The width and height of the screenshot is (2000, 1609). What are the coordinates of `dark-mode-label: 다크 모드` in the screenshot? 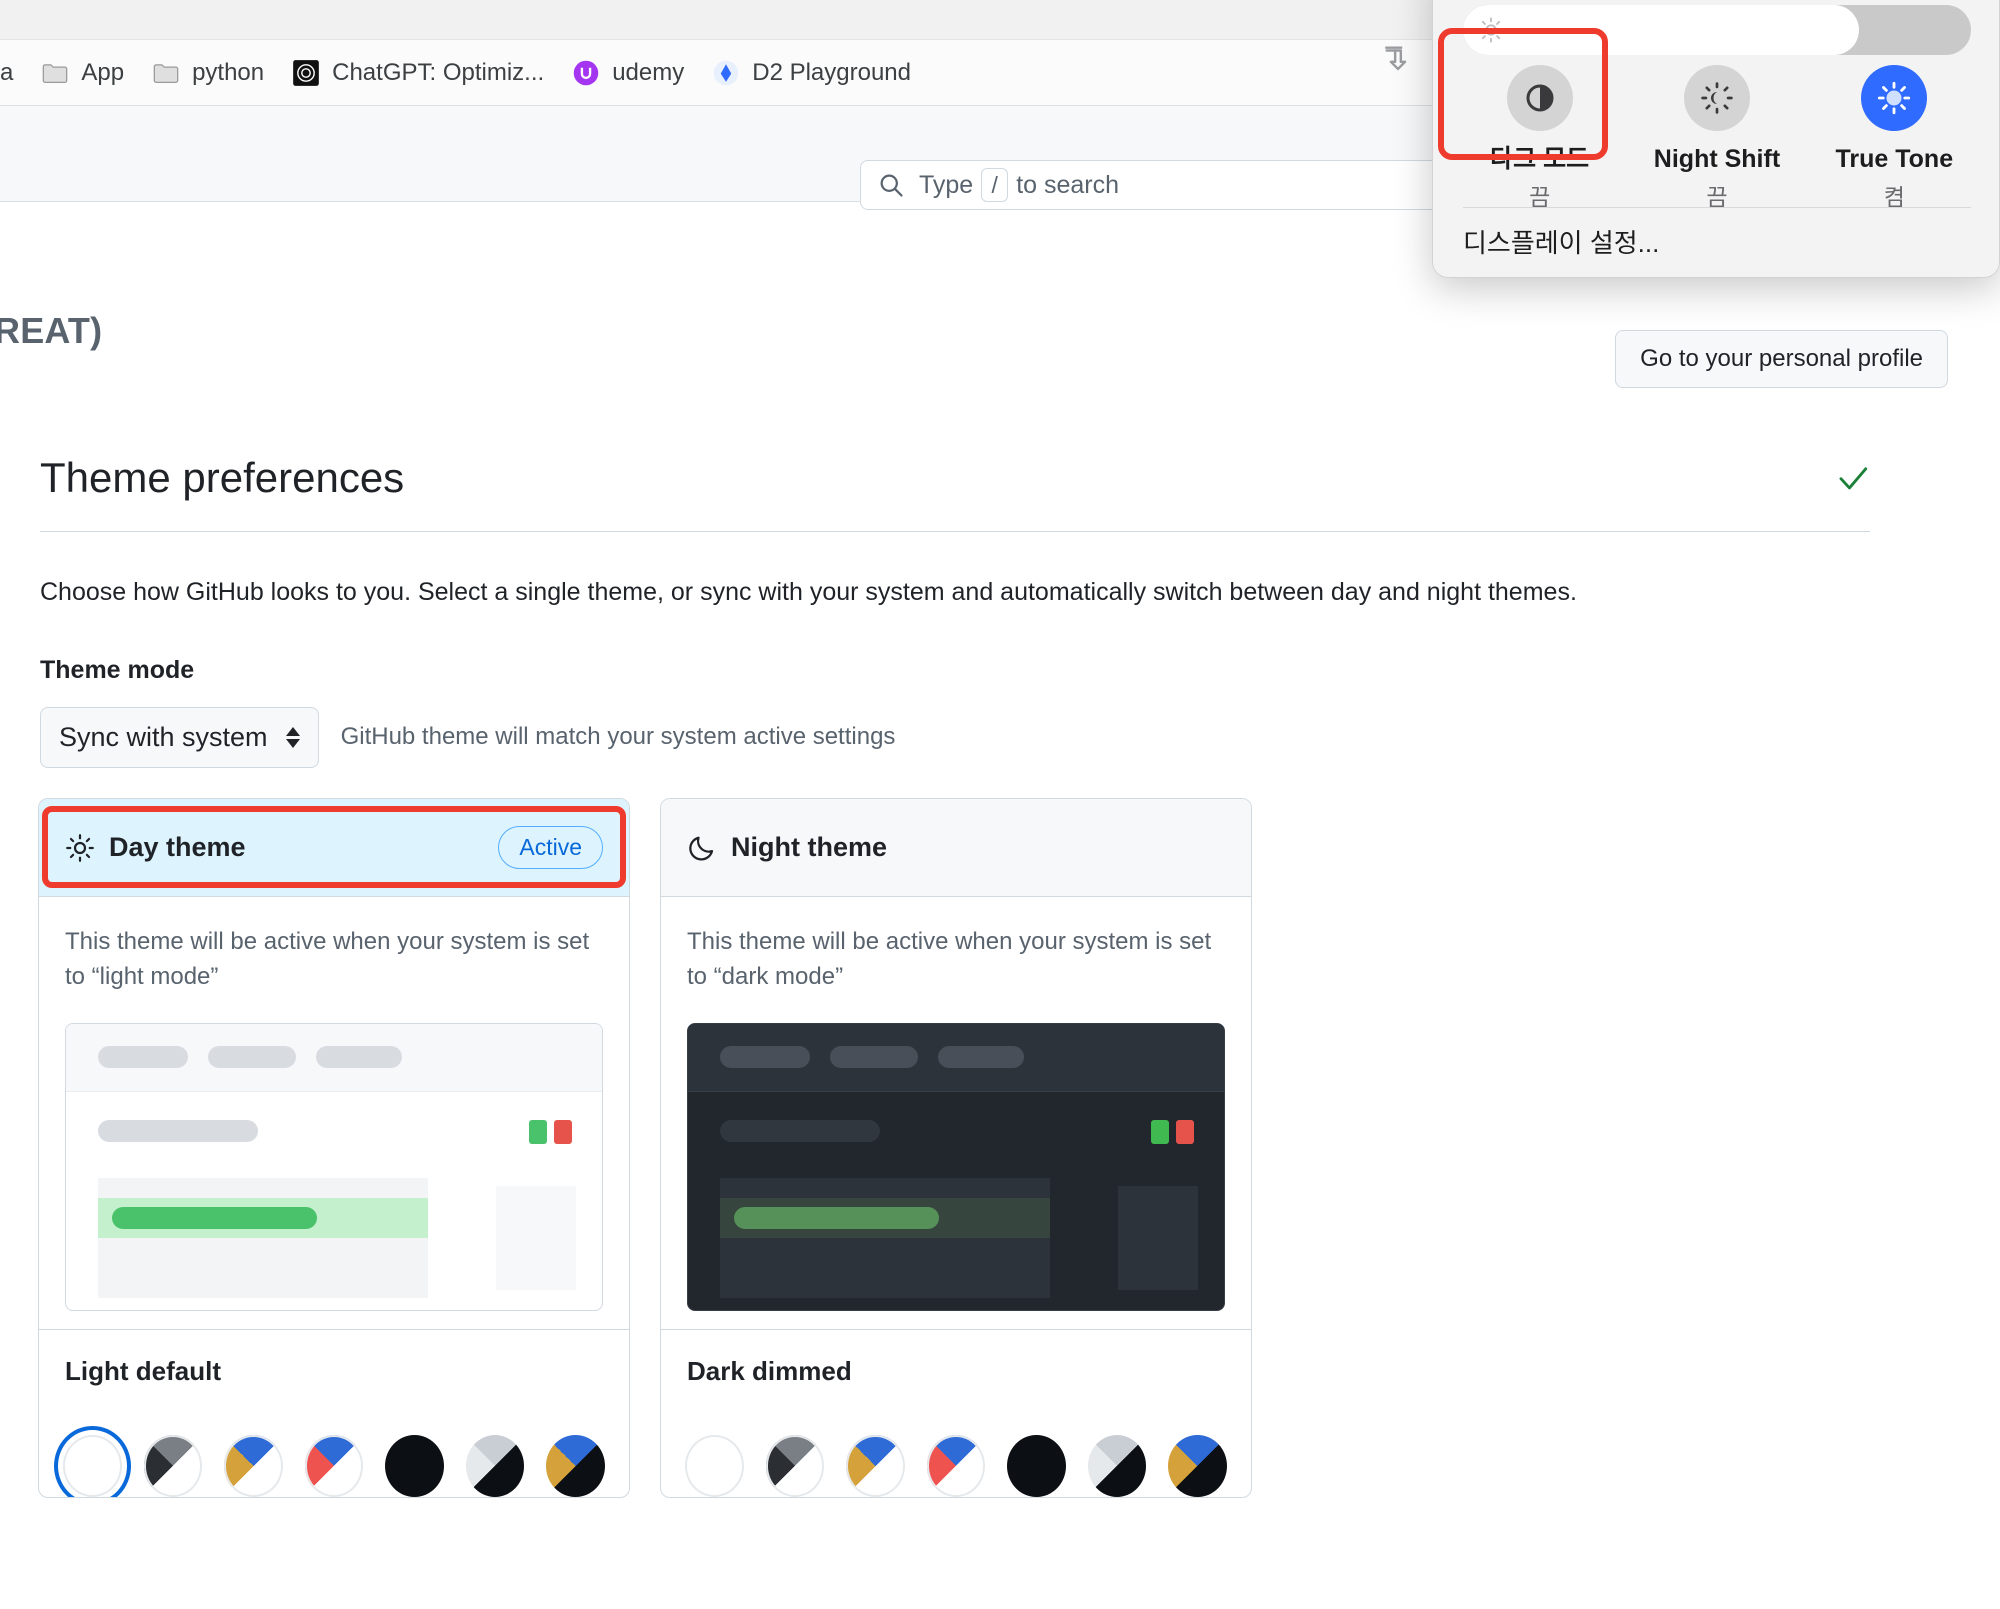 It's located at (1540, 159).